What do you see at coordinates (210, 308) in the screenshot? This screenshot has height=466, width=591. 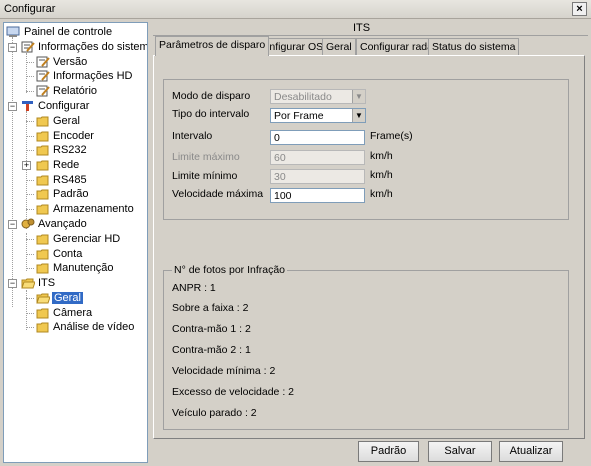 I see `lane-count: Sobre a faixa : 2` at bounding box center [210, 308].